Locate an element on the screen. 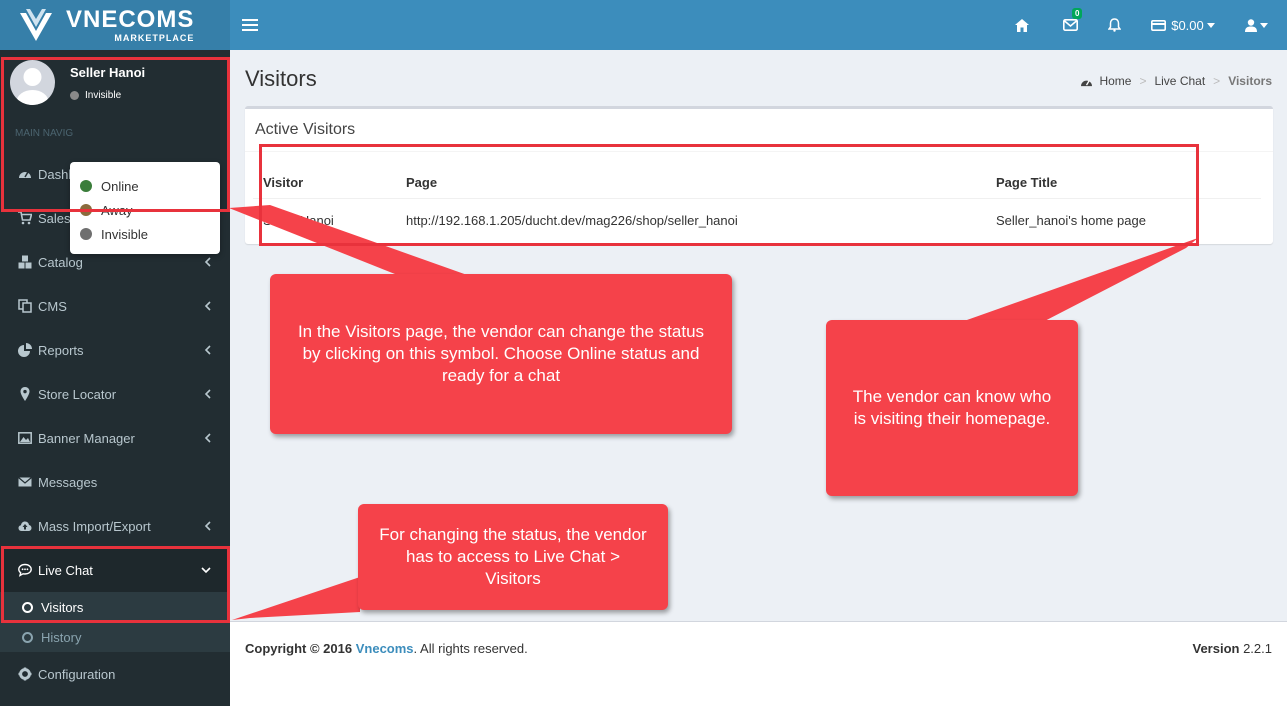  column-header-page-title: Page Title is located at coordinates (1027, 182).